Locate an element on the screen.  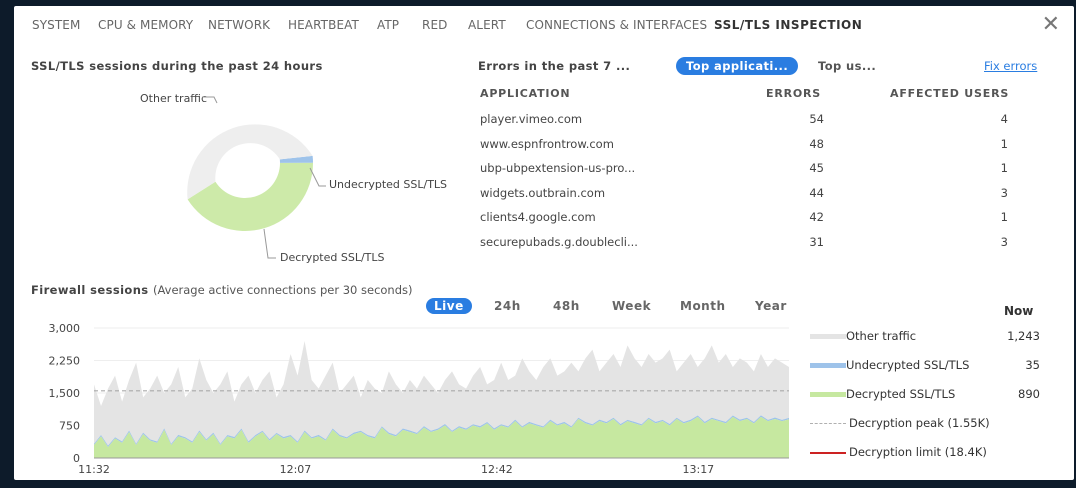
error-app-name: widgets.outbrain.com is located at coordinates (543, 192).